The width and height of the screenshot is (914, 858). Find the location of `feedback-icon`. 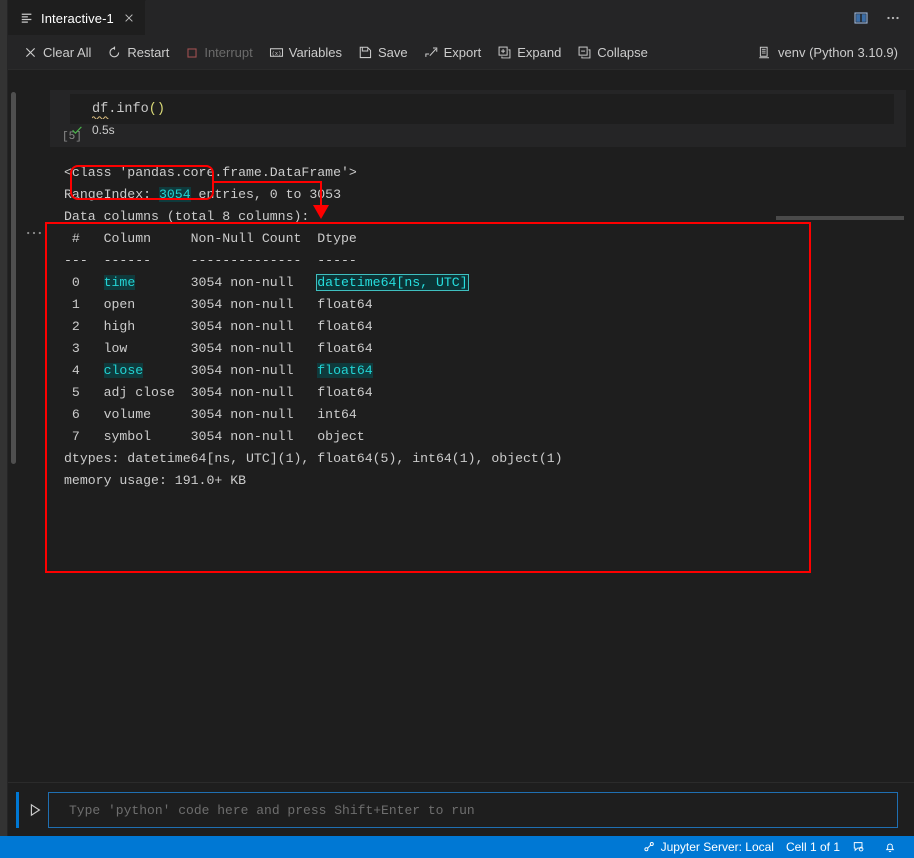

feedback-icon is located at coordinates (859, 847).